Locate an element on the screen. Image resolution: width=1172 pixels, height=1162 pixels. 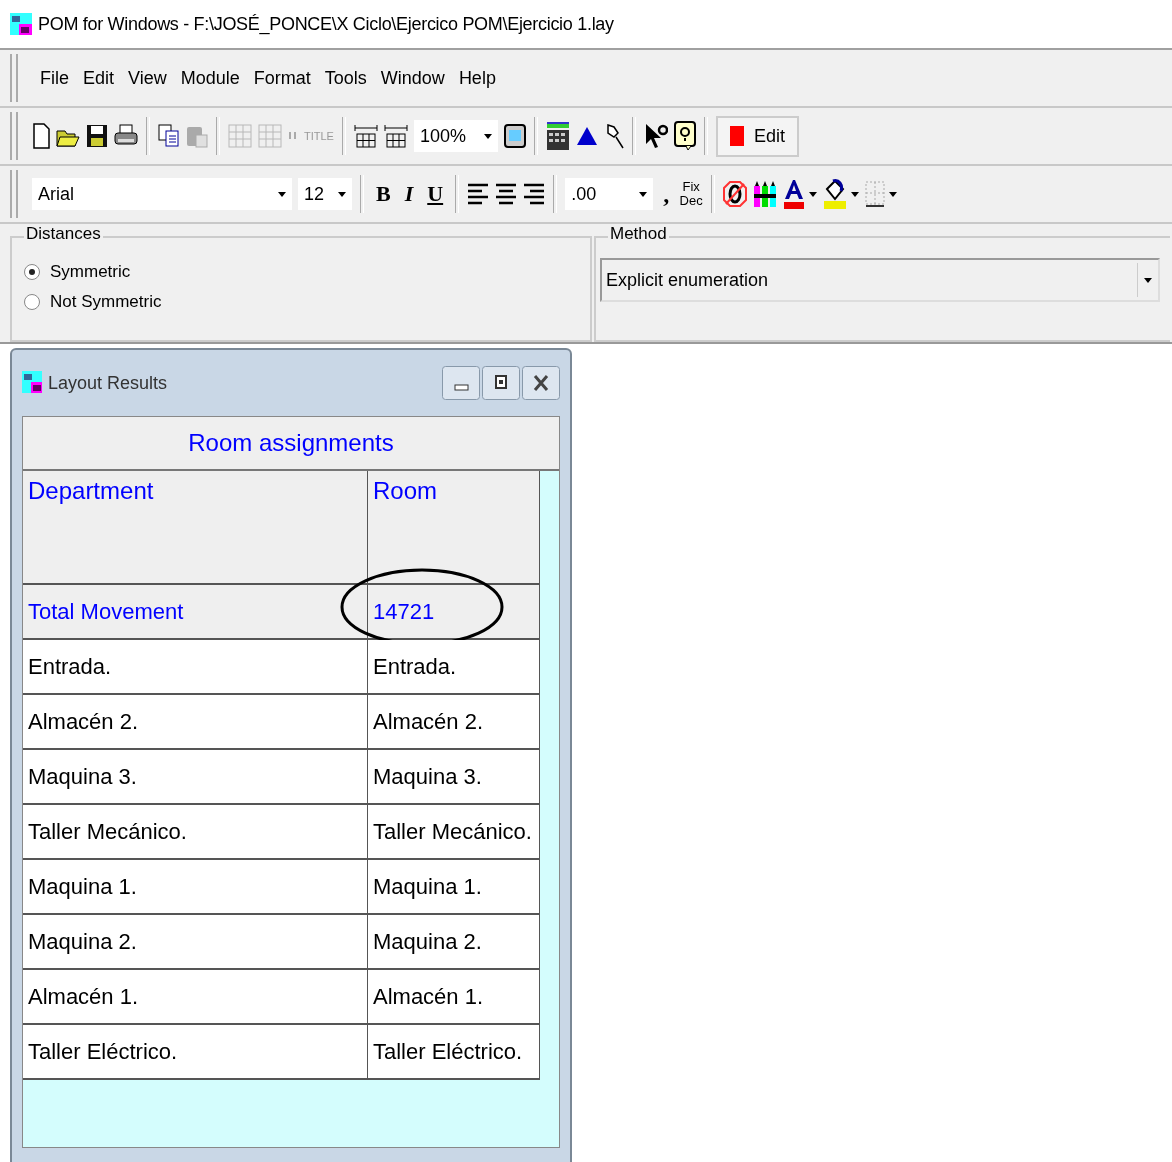
radio-label: Symmetric is located at coordinates (90, 272).